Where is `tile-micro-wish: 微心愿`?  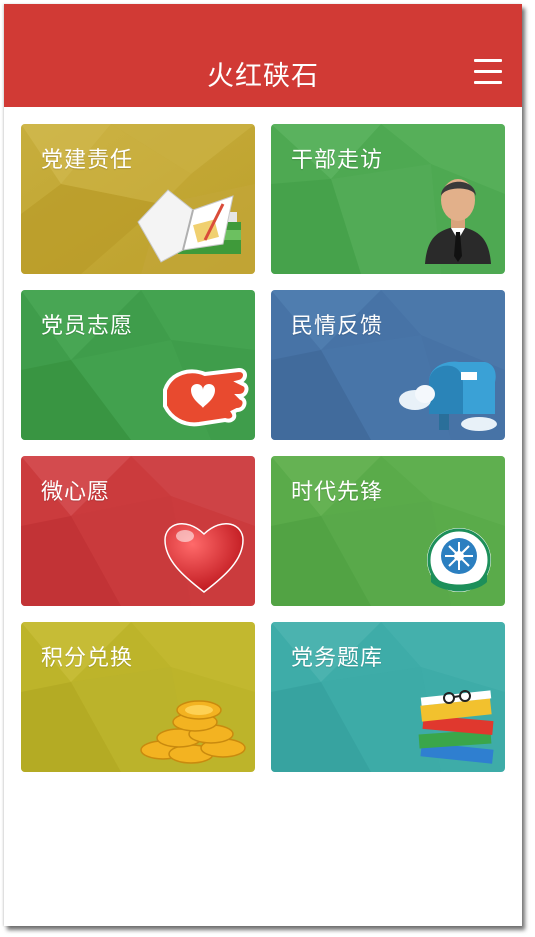
tile-micro-wish: 微心愿 is located at coordinates (138, 531).